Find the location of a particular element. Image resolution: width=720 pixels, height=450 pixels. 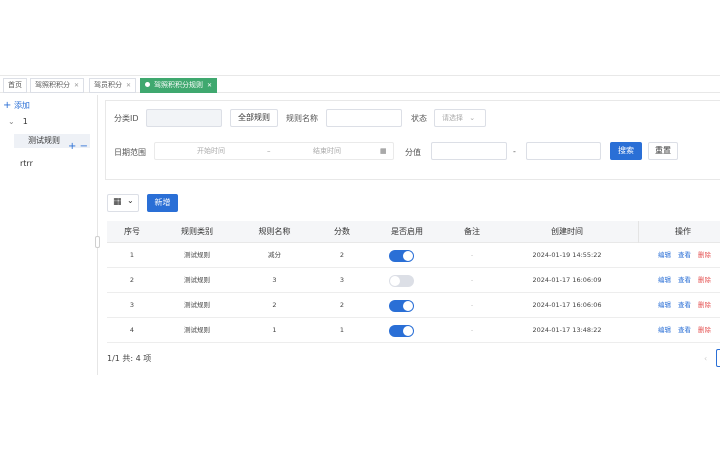

tree-node-label: 测试规则 is located at coordinates (44, 140).